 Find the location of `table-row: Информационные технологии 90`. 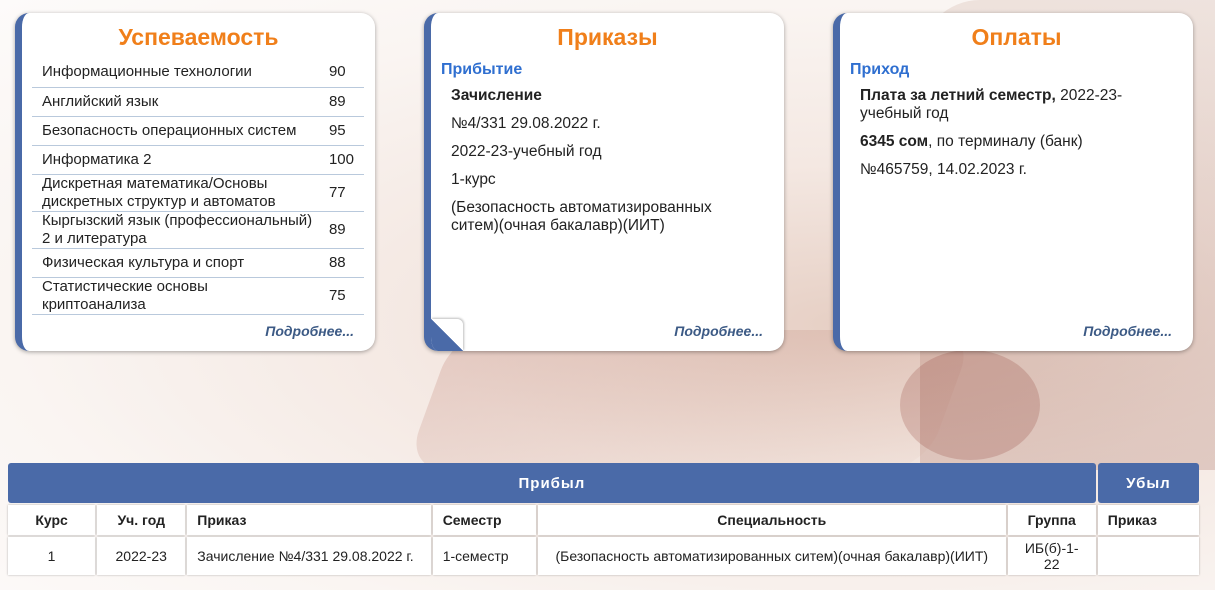

table-row: Информационные технологии 90 is located at coordinates (198, 73).